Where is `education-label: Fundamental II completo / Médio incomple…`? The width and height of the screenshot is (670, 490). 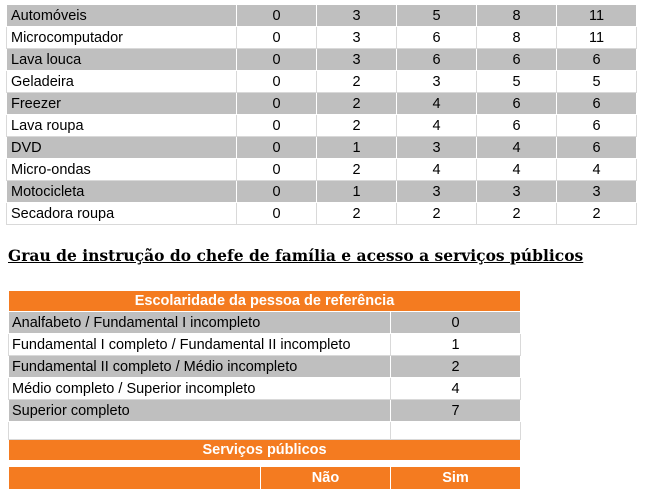
education-label: Fundamental II completo / Médio incomple… is located at coordinates (199, 366).